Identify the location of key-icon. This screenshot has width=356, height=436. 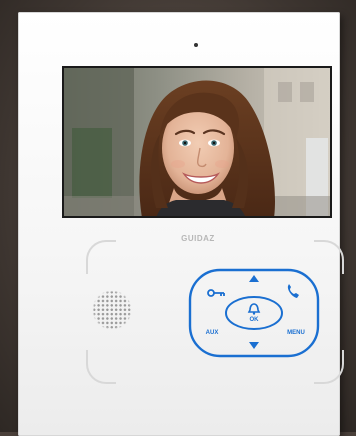
(216, 293).